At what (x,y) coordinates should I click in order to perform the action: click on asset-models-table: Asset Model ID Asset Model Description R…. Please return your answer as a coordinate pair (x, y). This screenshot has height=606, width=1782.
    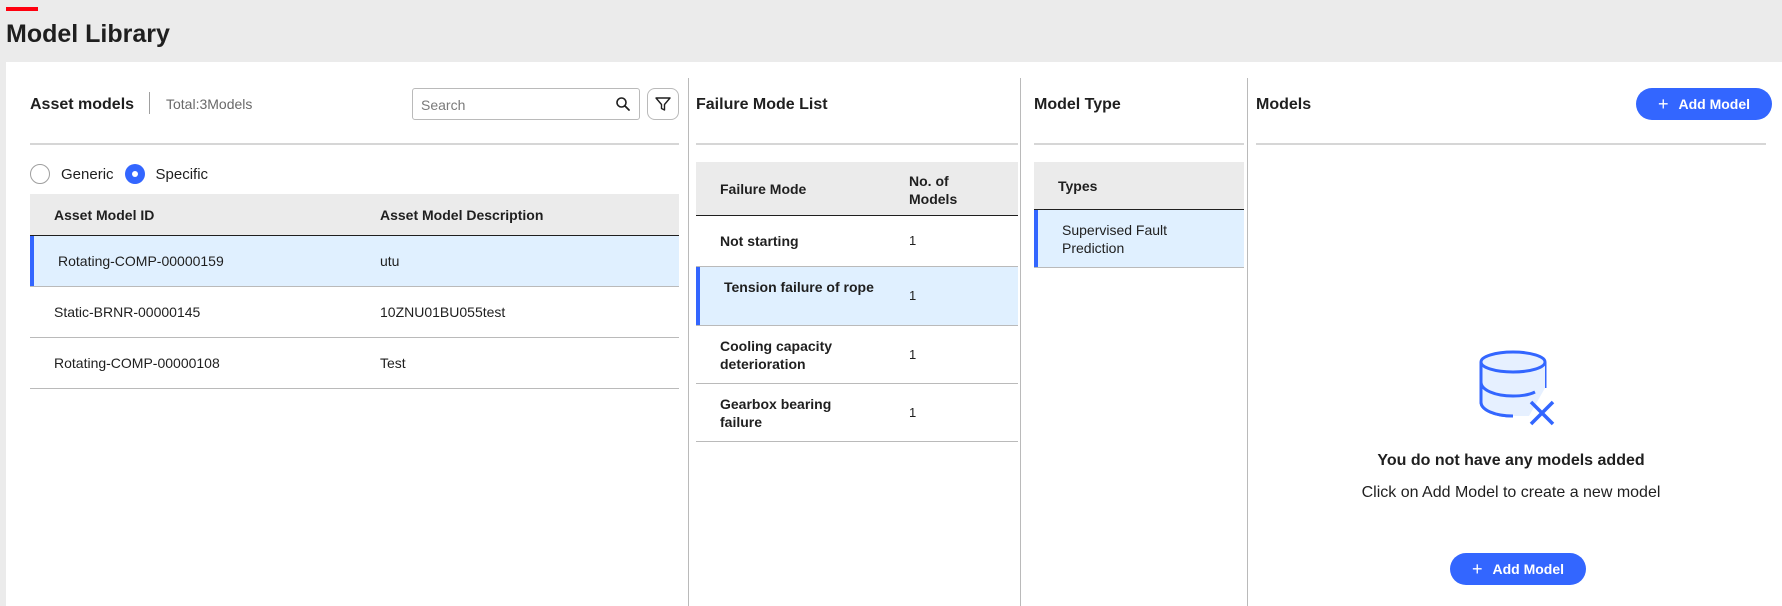
    Looking at the image, I should click on (354, 291).